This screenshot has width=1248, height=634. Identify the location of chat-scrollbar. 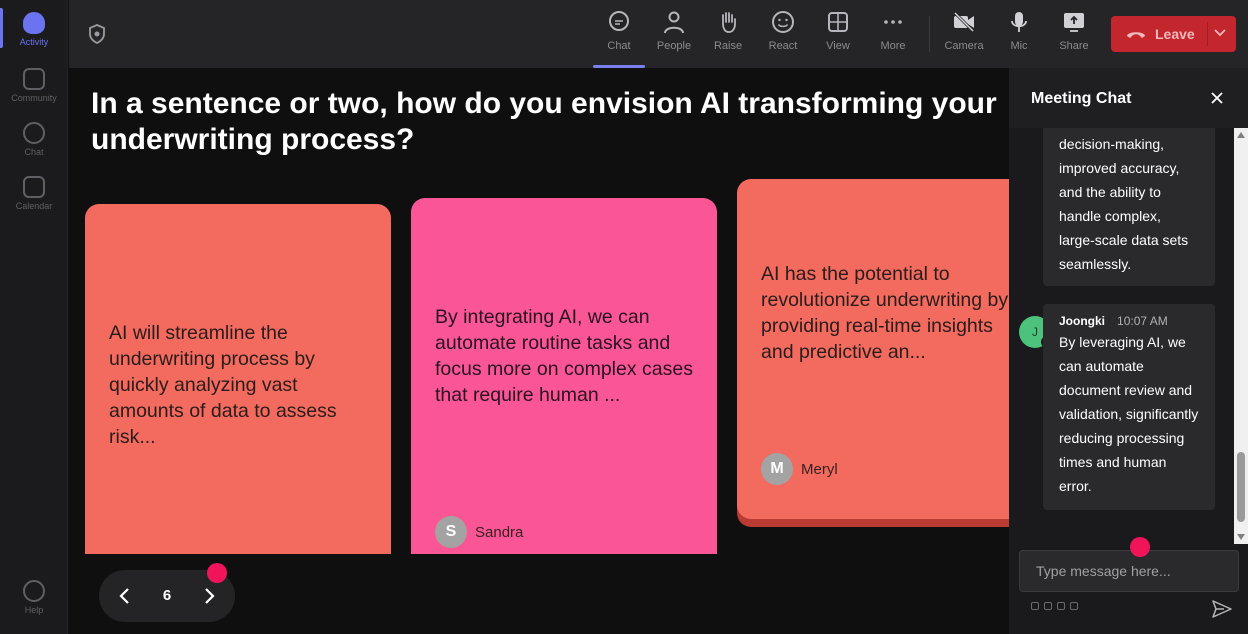
(1241, 336).